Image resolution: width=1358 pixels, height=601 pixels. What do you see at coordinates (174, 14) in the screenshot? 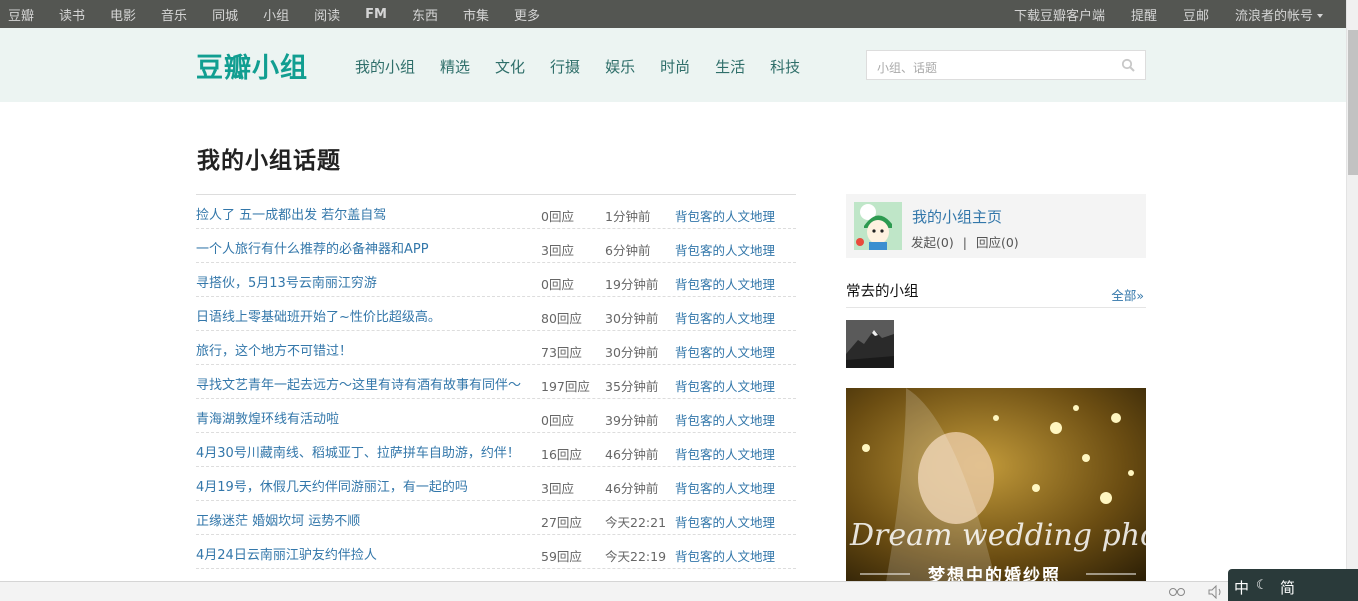
I see `nav-music: 音乐` at bounding box center [174, 14].